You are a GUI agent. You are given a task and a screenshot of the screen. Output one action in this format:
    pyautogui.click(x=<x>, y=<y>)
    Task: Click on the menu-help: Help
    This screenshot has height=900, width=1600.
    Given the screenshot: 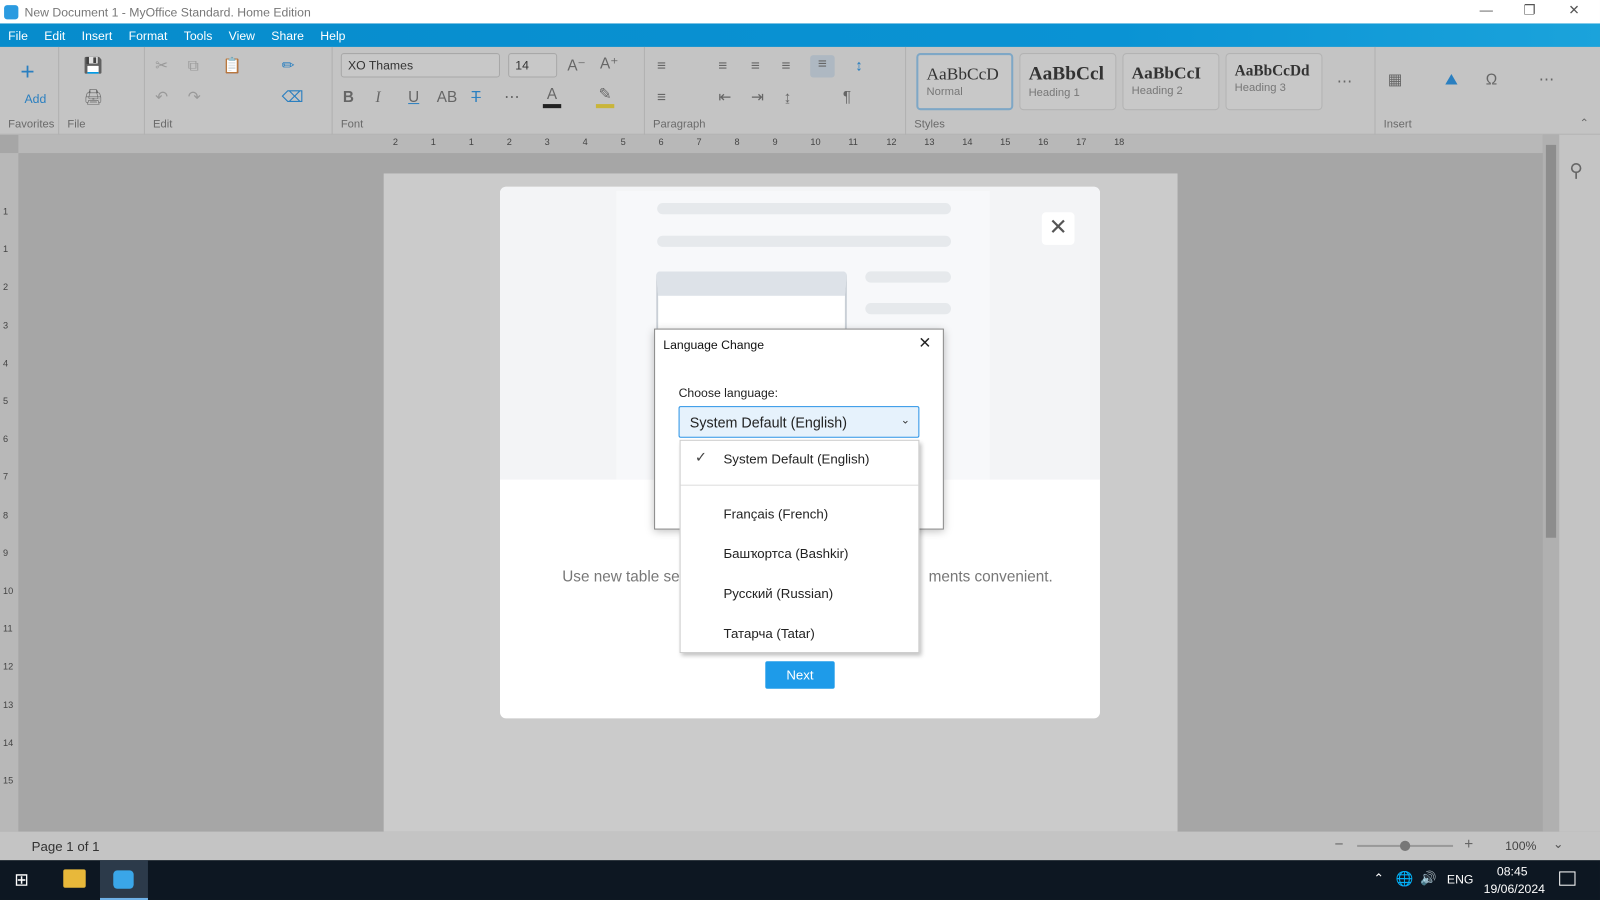 What is the action you would take?
    pyautogui.click(x=332, y=35)
    